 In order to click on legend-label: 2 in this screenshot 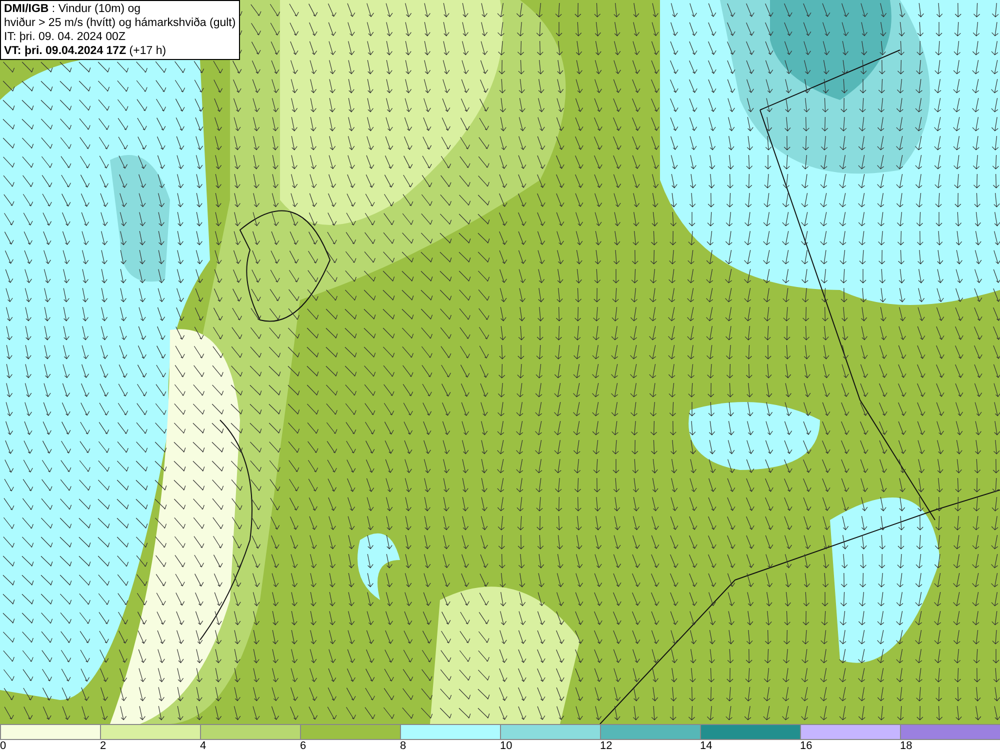, I will do `click(103, 746)`.